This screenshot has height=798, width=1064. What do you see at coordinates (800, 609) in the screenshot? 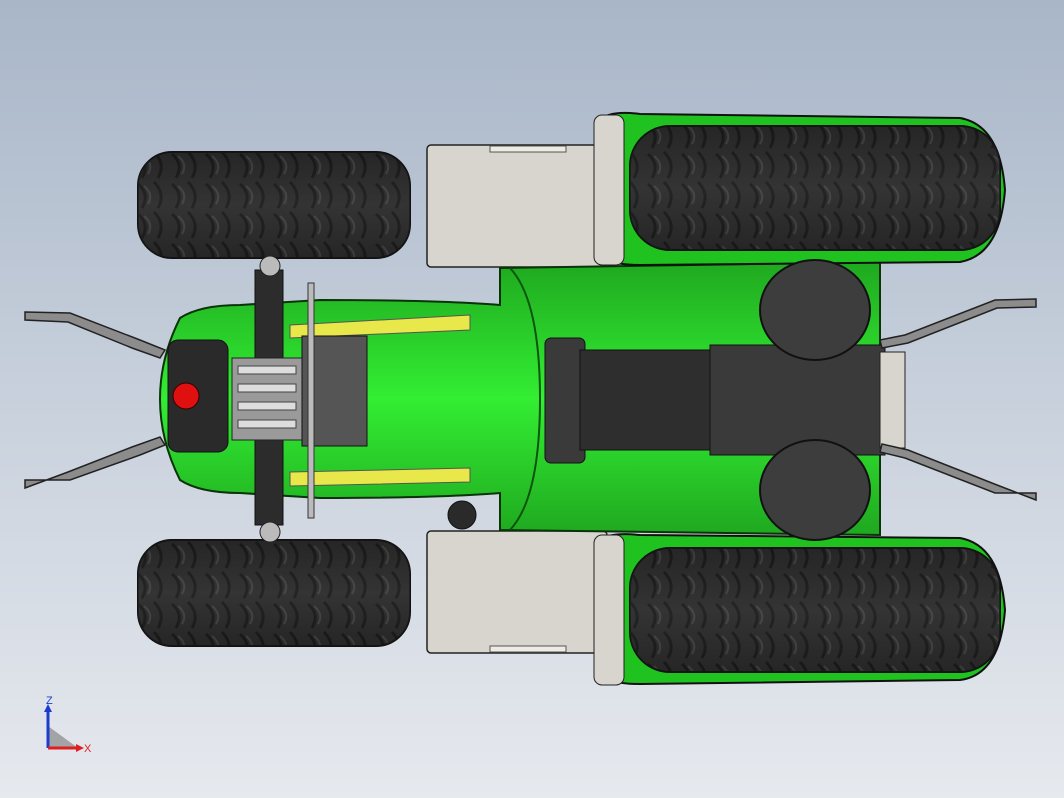
I see `rear-wheel-bottom` at bounding box center [800, 609].